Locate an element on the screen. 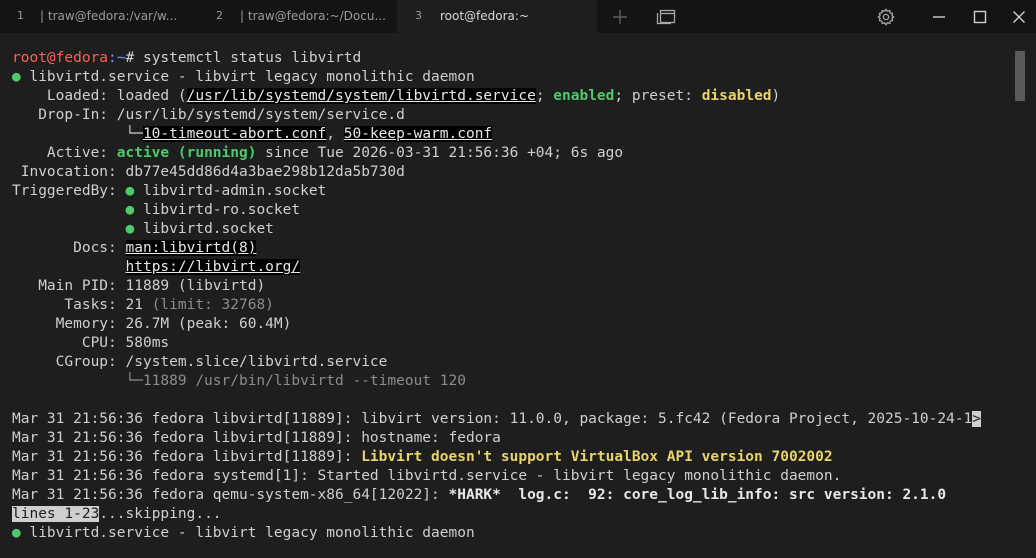 The width and height of the screenshot is (1036, 558). new-tab-button is located at coordinates (620, 16).